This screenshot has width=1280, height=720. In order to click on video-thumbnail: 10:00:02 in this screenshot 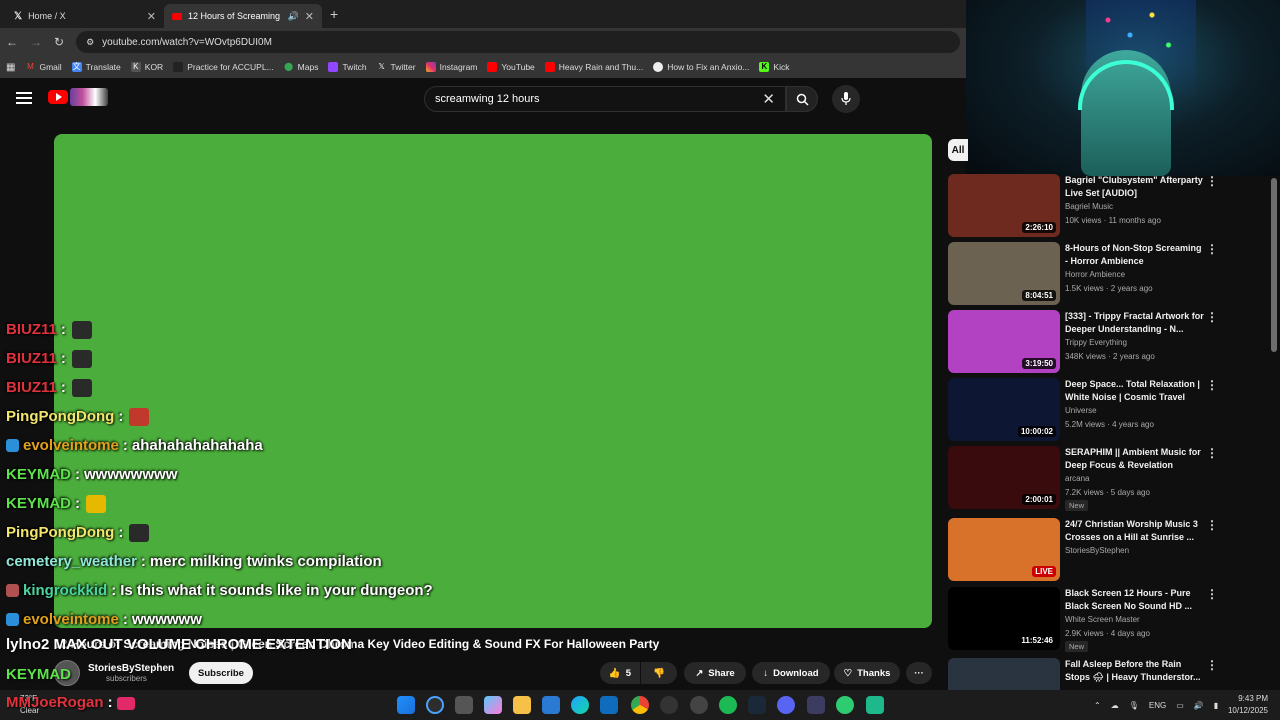, I will do `click(1004, 409)`.